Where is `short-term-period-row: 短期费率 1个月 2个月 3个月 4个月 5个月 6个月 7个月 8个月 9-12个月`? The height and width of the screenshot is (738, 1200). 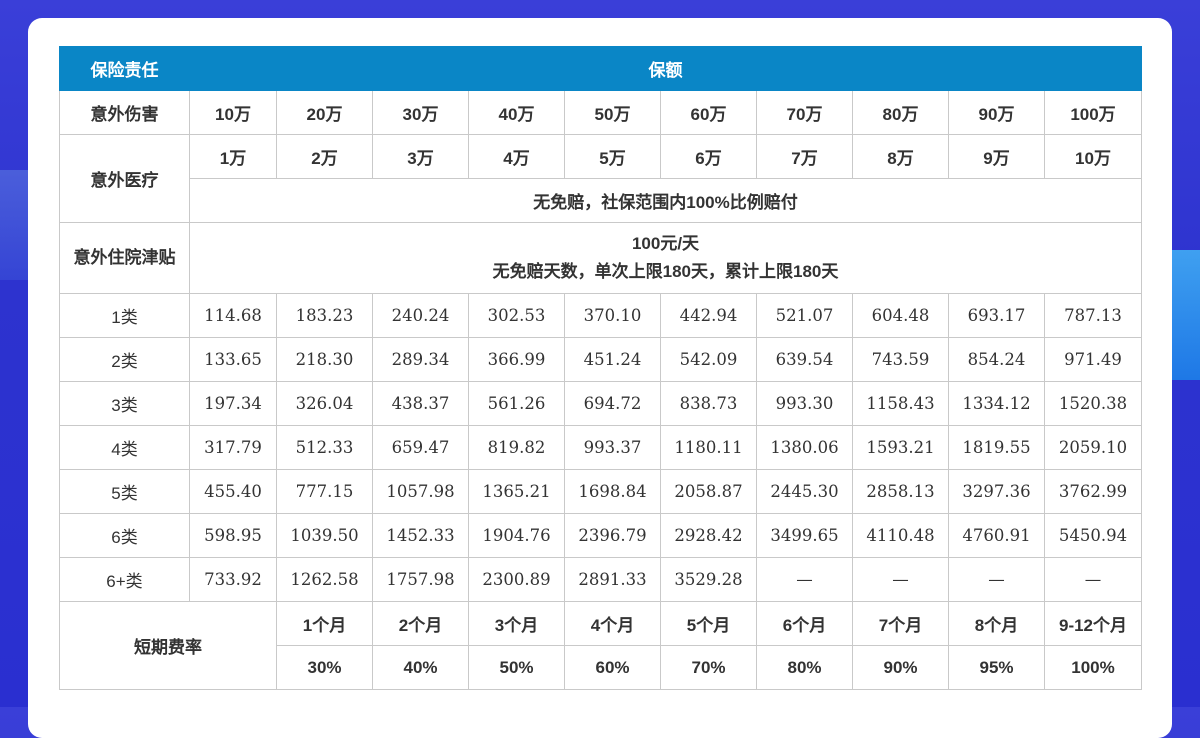 short-term-period-row: 短期费率 1个月 2个月 3个月 4个月 5个月 6个月 7个月 8个月 9-12个月 is located at coordinates (600, 645).